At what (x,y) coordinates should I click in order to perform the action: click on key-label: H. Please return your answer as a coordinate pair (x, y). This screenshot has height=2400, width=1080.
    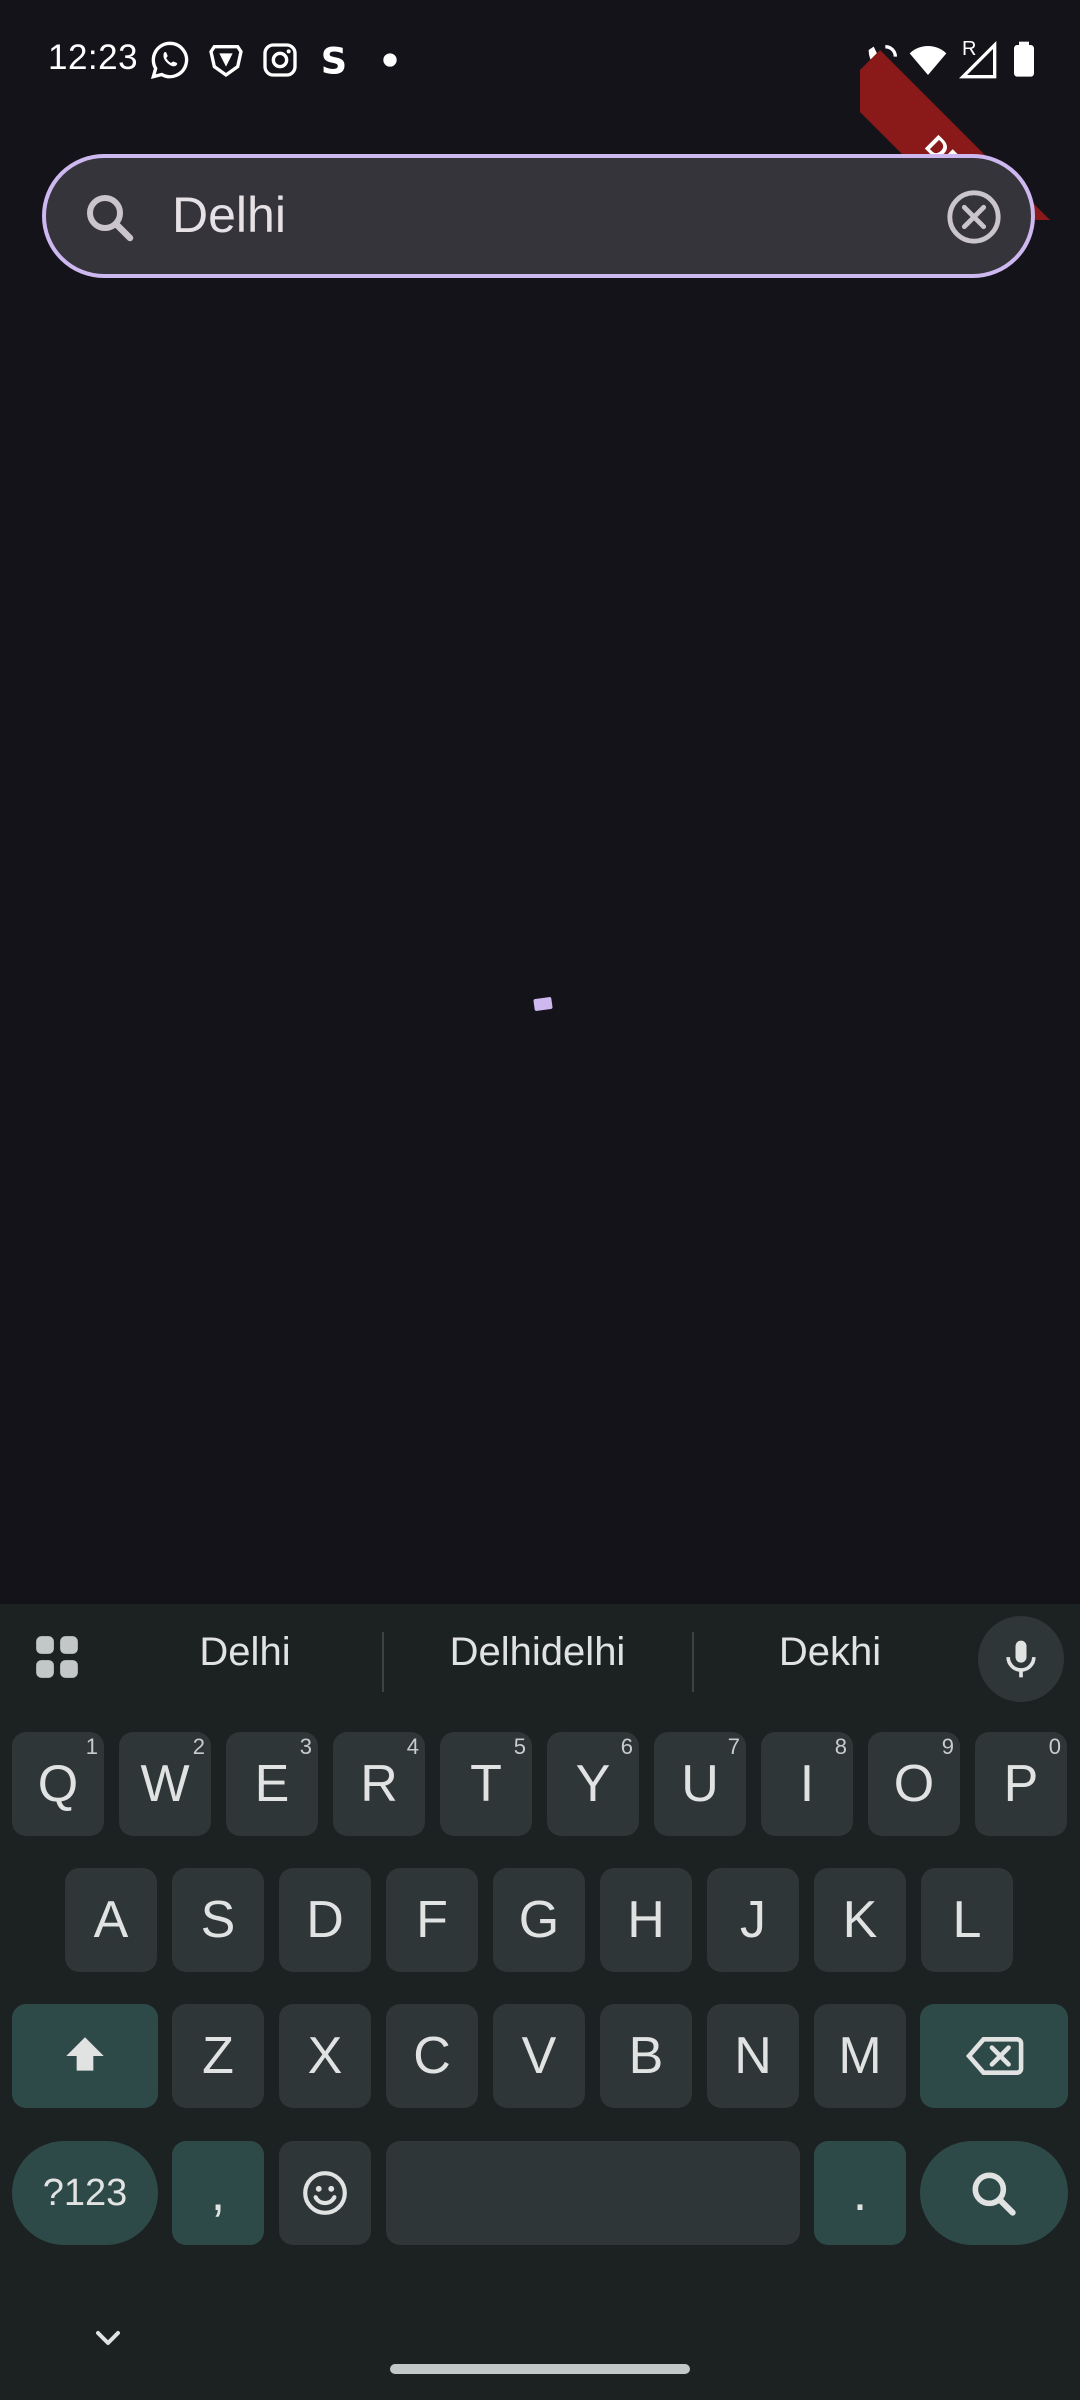
    Looking at the image, I should click on (646, 1920).